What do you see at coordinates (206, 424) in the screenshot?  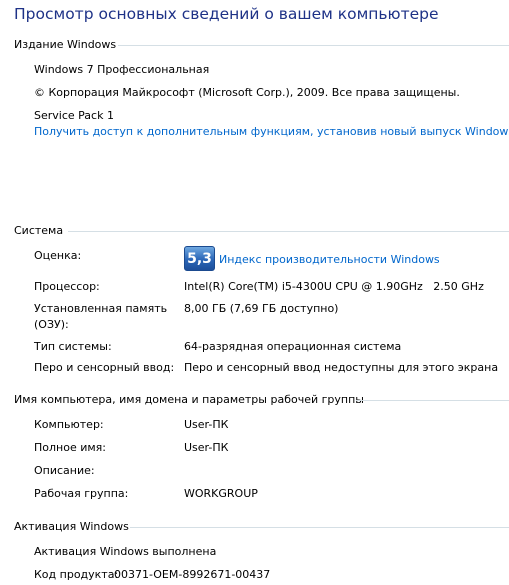 I see `computer-value: User-ПК` at bounding box center [206, 424].